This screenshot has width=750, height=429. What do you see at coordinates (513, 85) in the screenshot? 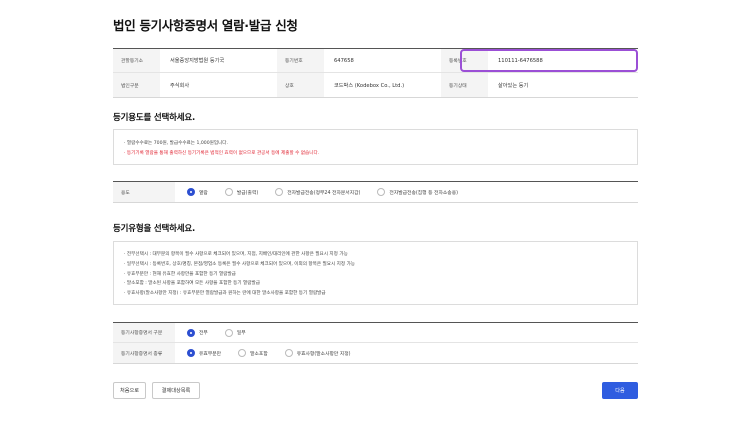
I see `registry-status-value: 살아있는 등기` at bounding box center [513, 85].